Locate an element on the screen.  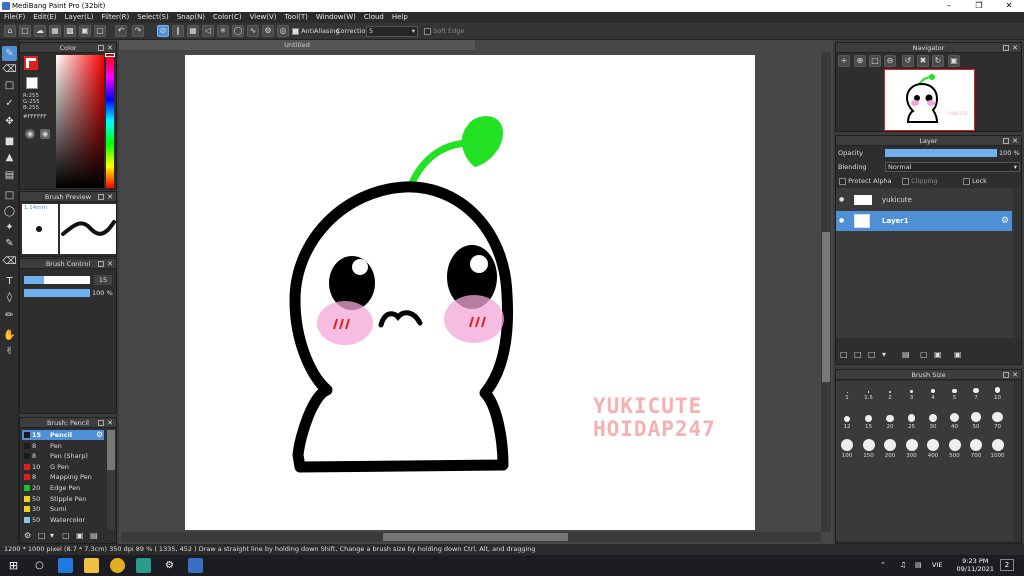
network-icon: ▤ is located at coordinates (918, 565).